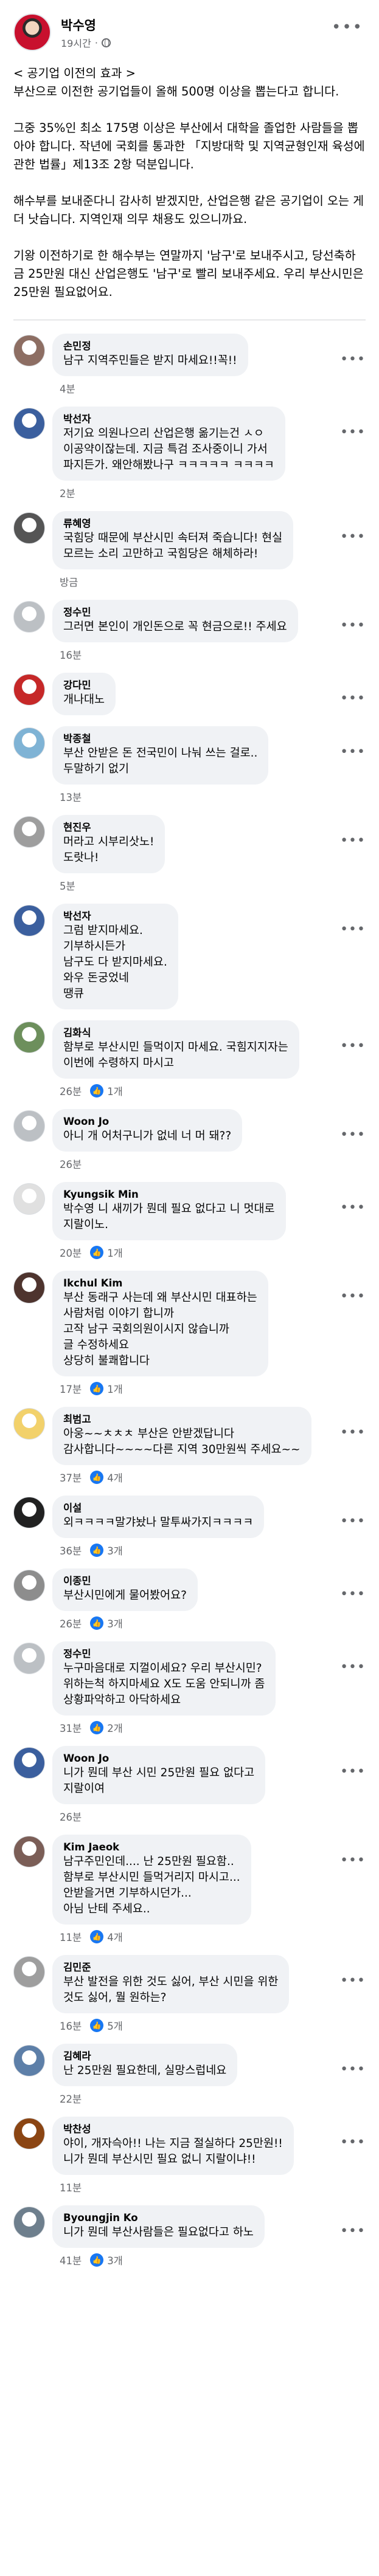  What do you see at coordinates (71, 1727) in the screenshot?
I see `comment-time: 31분` at bounding box center [71, 1727].